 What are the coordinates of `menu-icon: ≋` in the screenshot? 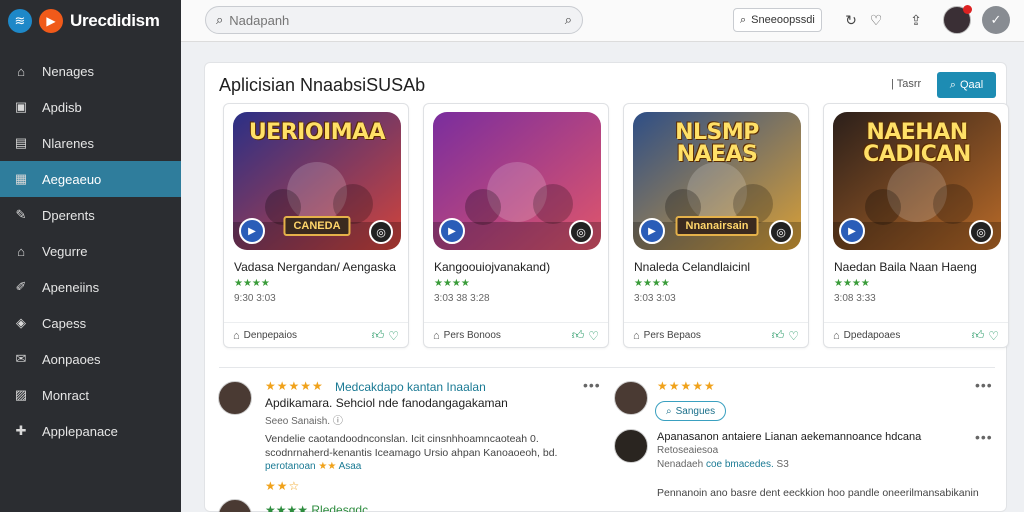 It's located at (20, 21).